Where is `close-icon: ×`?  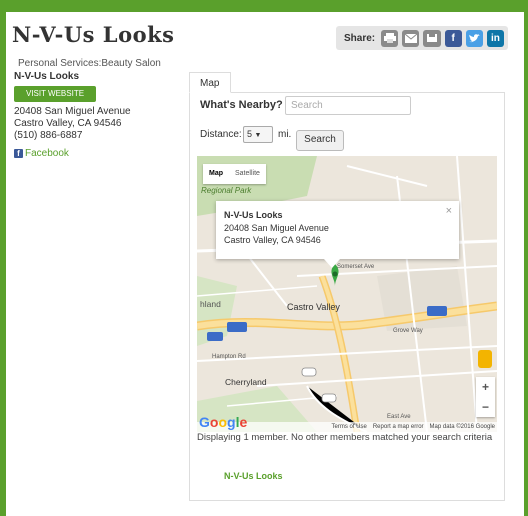
close-icon: × is located at coordinates (449, 211).